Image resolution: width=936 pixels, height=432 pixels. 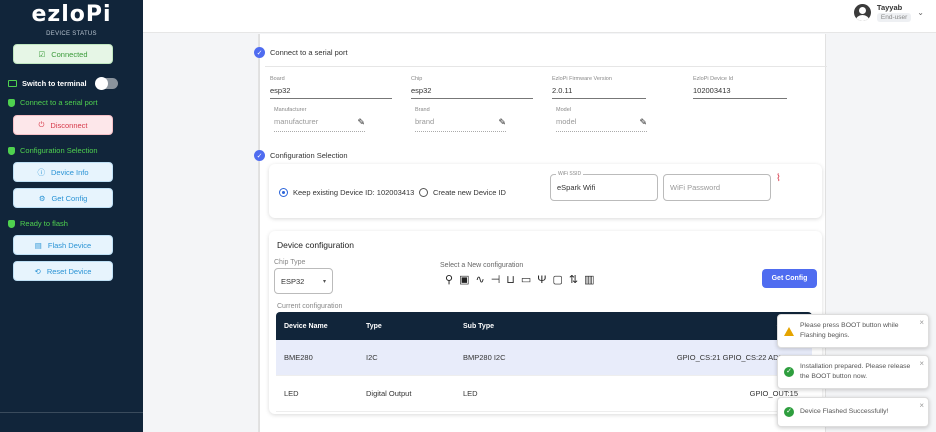 What do you see at coordinates (449, 279) in the screenshot?
I see `led-icon: ⚲` at bounding box center [449, 279].